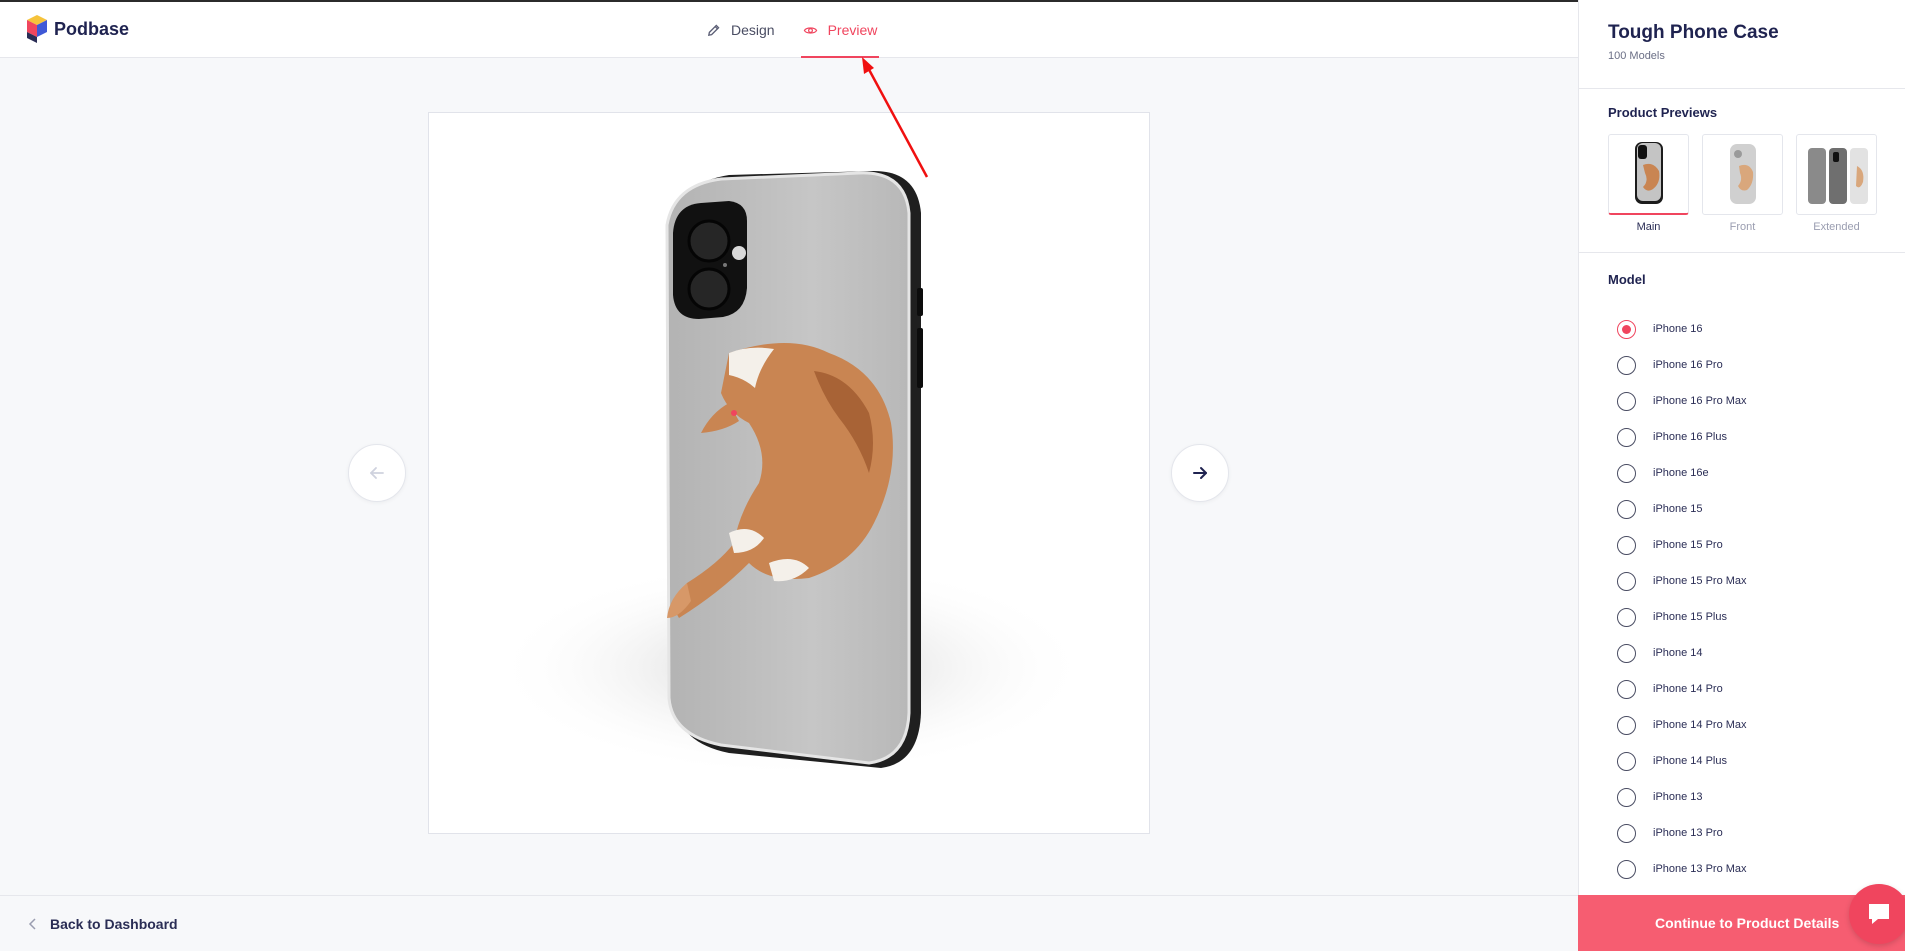 This screenshot has width=1905, height=951. I want to click on model-option: iPhone 16 Plus, so click(1682, 437).